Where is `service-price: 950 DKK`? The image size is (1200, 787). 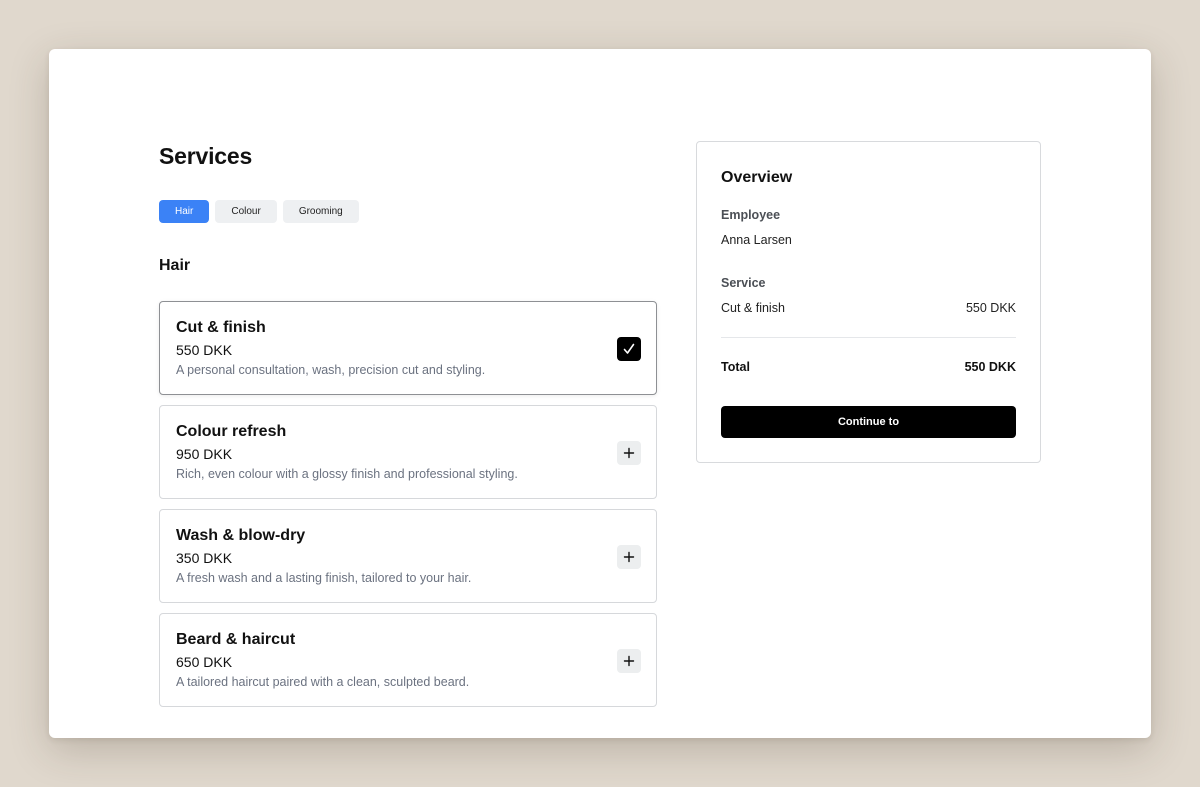 service-price: 950 DKK is located at coordinates (204, 454).